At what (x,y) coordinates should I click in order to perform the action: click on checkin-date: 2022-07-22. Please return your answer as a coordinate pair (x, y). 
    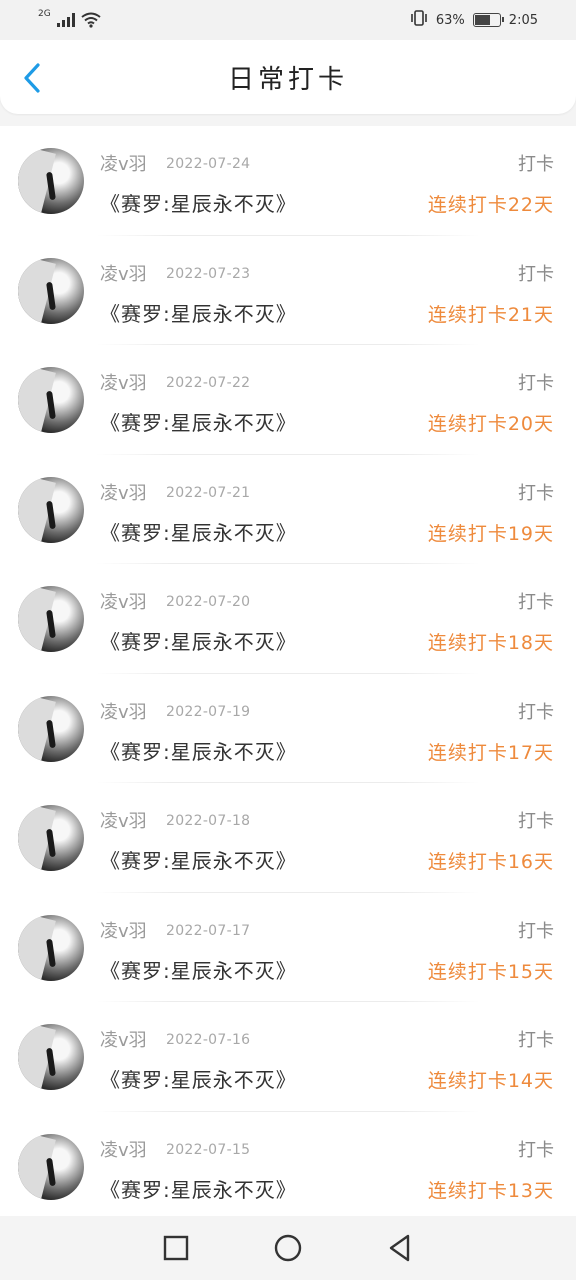
    Looking at the image, I should click on (208, 383).